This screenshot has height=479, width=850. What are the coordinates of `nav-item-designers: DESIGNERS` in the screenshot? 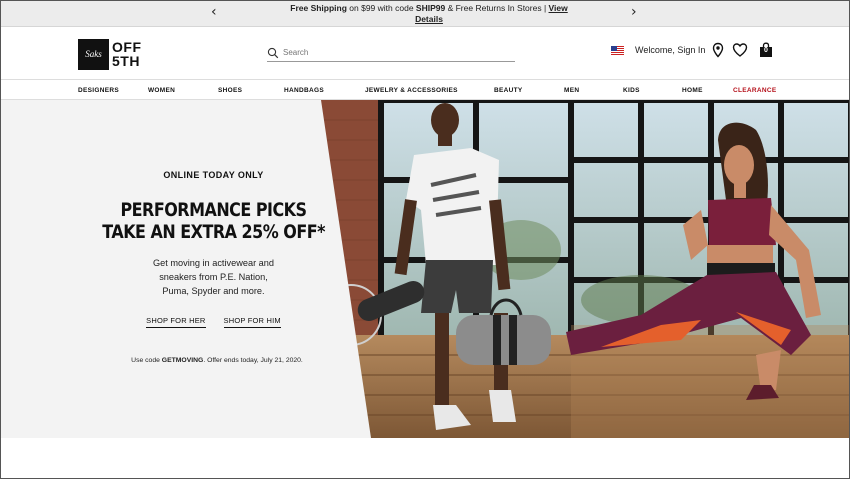 It's located at (98, 90).